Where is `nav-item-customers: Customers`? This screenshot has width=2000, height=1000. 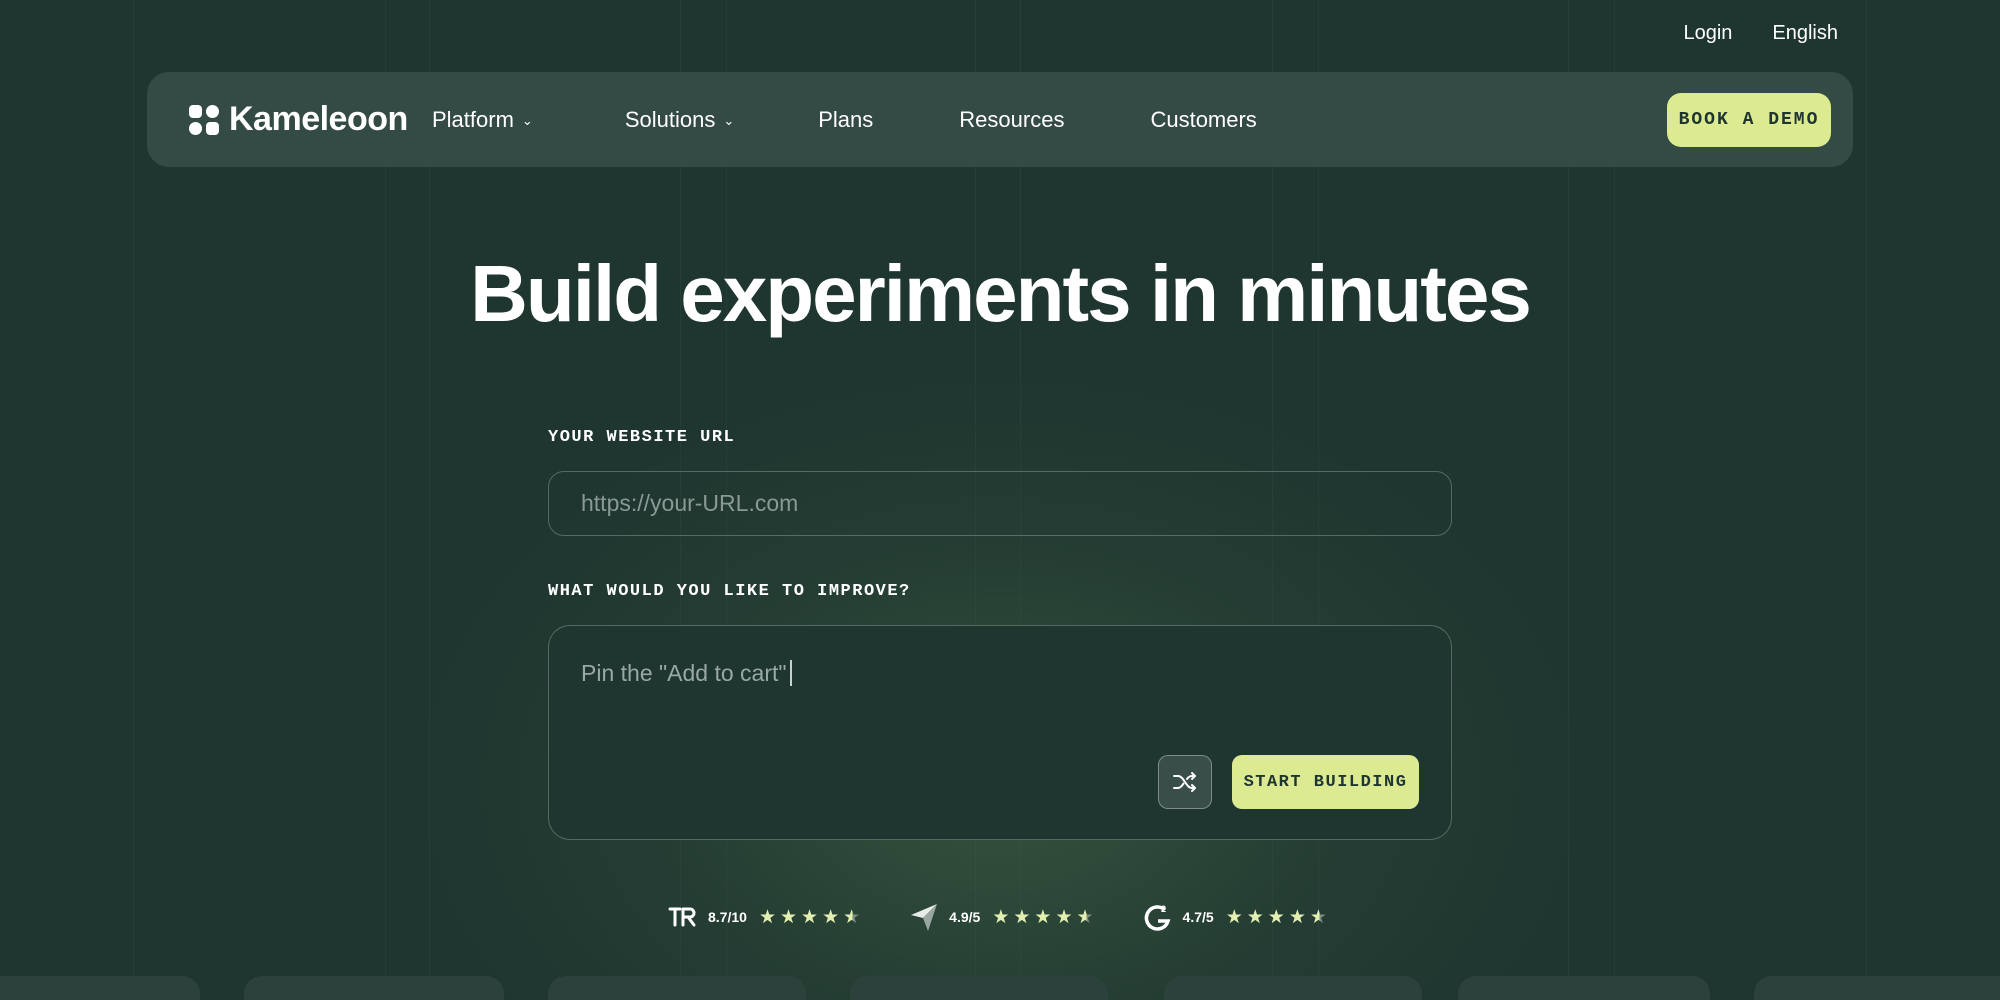
nav-item-customers: Customers is located at coordinates (1203, 120).